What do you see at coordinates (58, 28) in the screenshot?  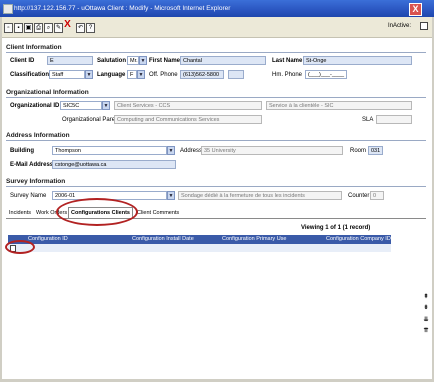 I see `edit-icon: ✎` at bounding box center [58, 28].